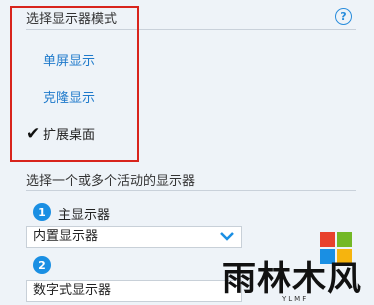  What do you see at coordinates (72, 290) in the screenshot?
I see `display-2-value: 数字式显示器` at bounding box center [72, 290].